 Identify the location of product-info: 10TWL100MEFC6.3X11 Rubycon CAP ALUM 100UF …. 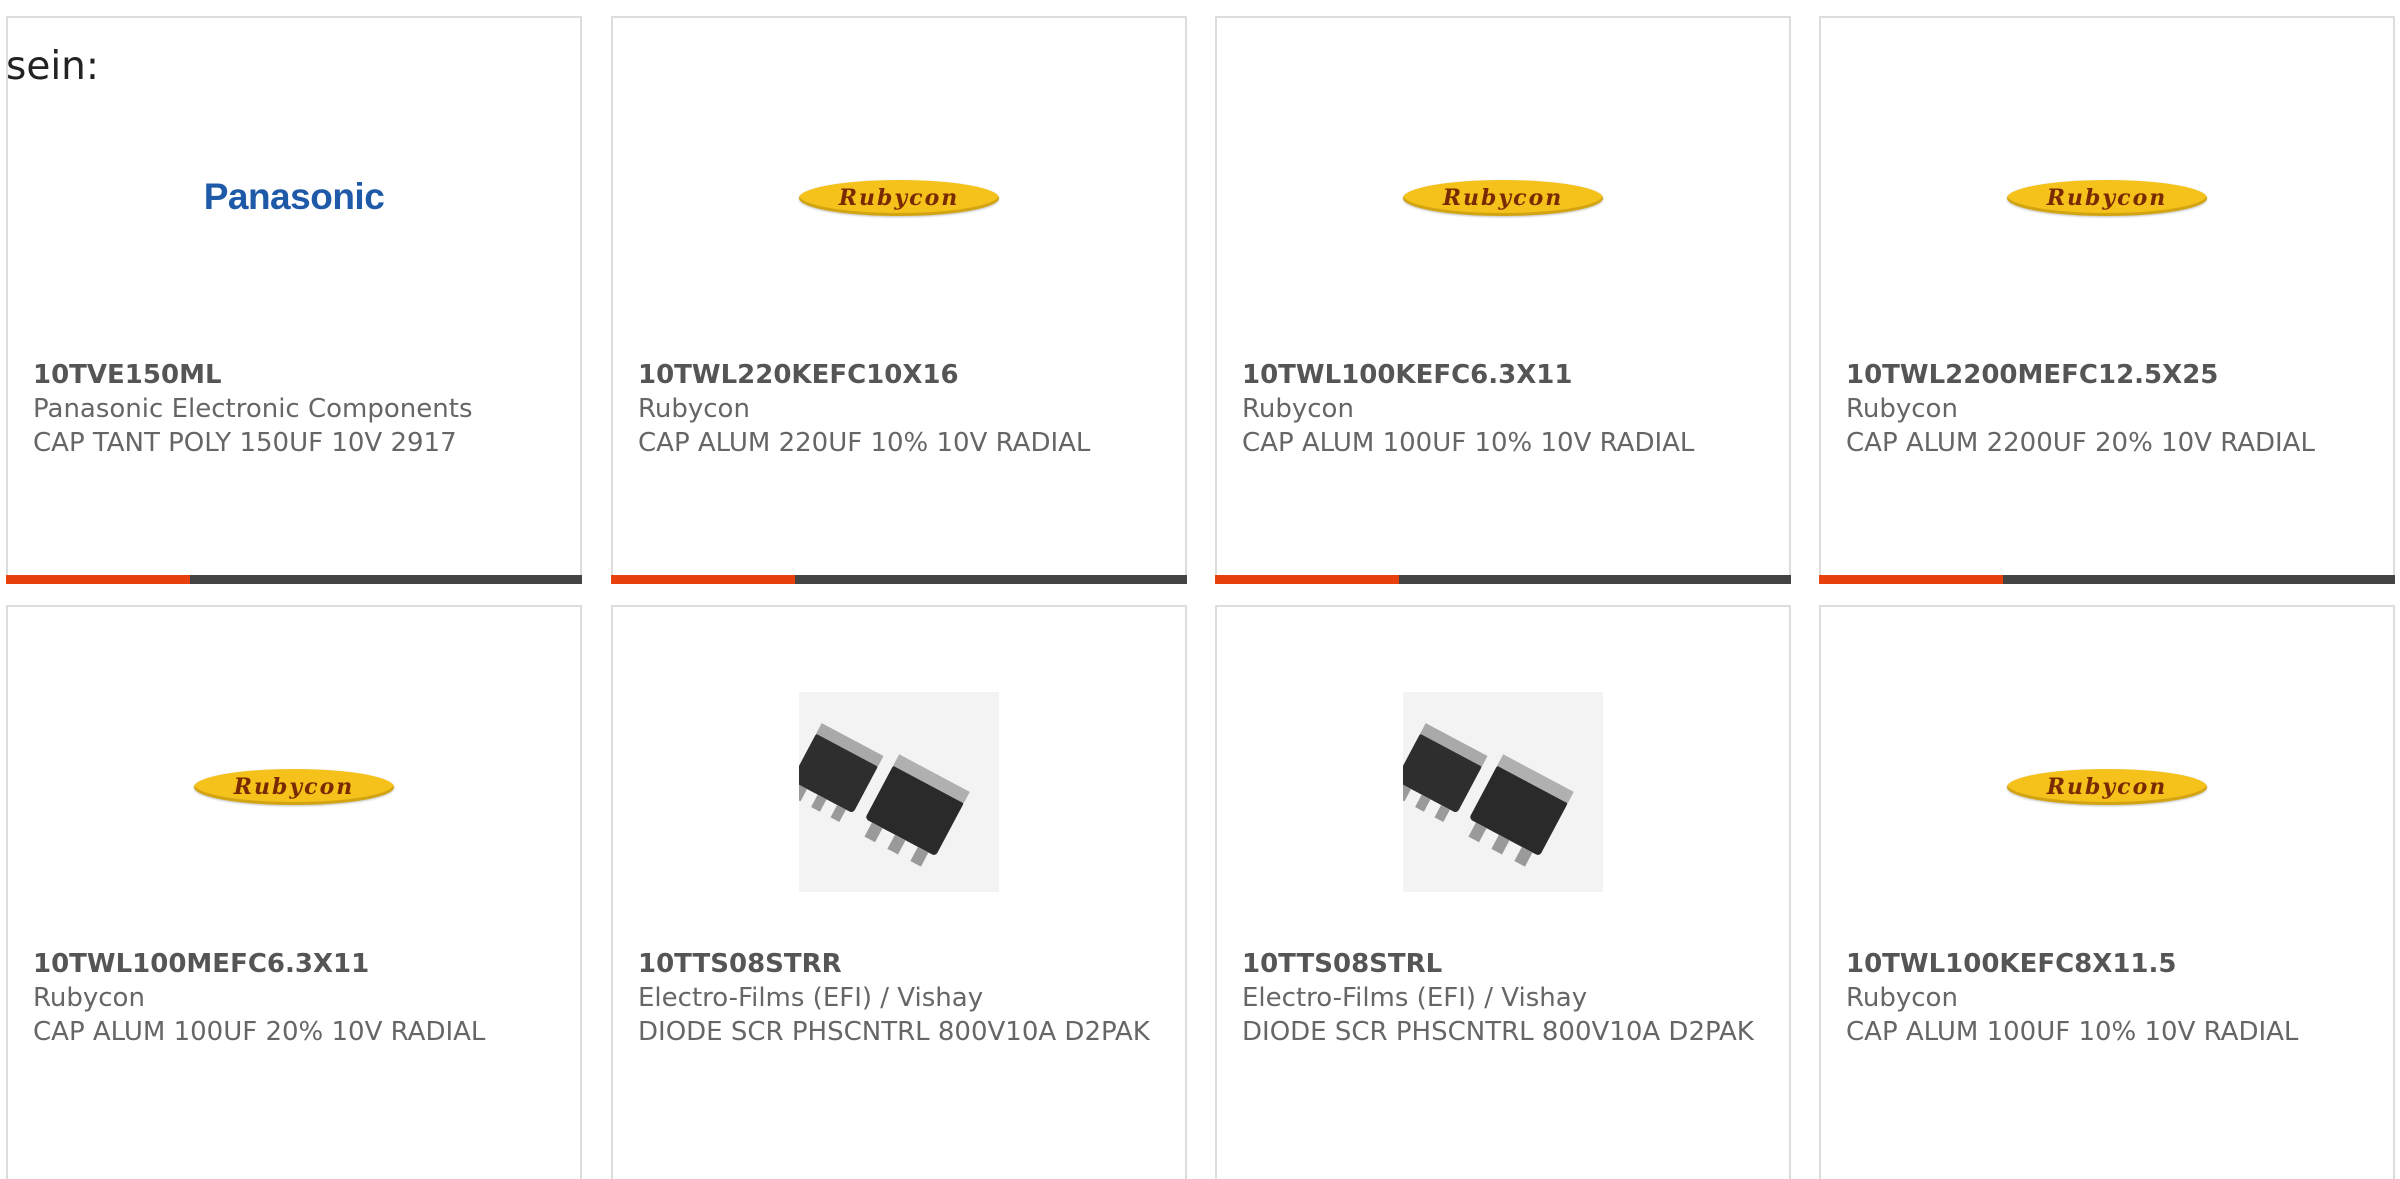
(296, 998).